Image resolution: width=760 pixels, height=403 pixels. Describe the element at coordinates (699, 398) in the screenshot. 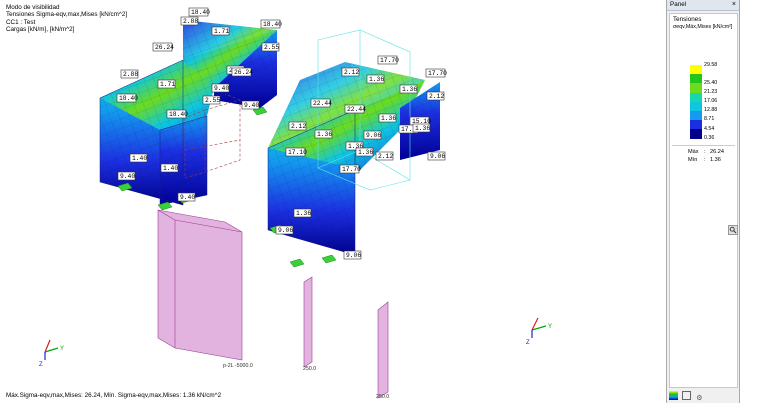

I see `settings-icon: ⚙` at that location.